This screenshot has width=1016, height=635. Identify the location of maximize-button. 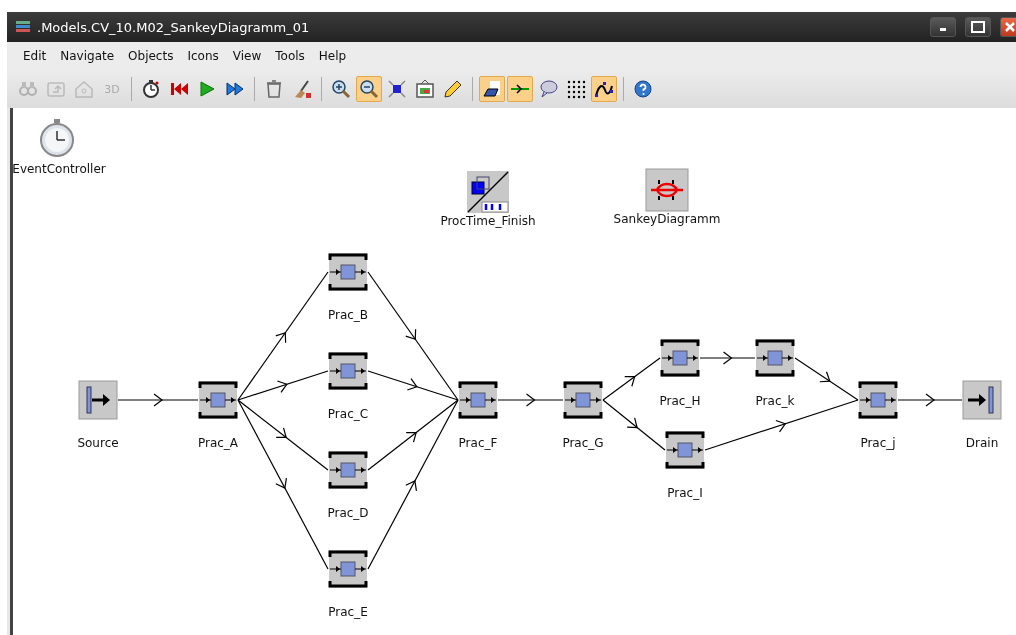
(978, 27).